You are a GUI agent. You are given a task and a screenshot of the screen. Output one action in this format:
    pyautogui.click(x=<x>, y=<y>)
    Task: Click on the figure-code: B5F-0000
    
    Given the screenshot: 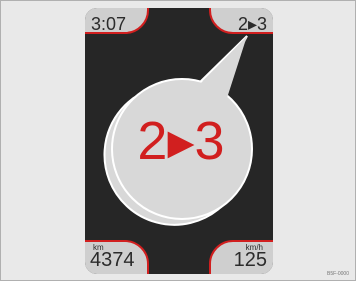 What is the action you would take?
    pyautogui.click(x=338, y=274)
    